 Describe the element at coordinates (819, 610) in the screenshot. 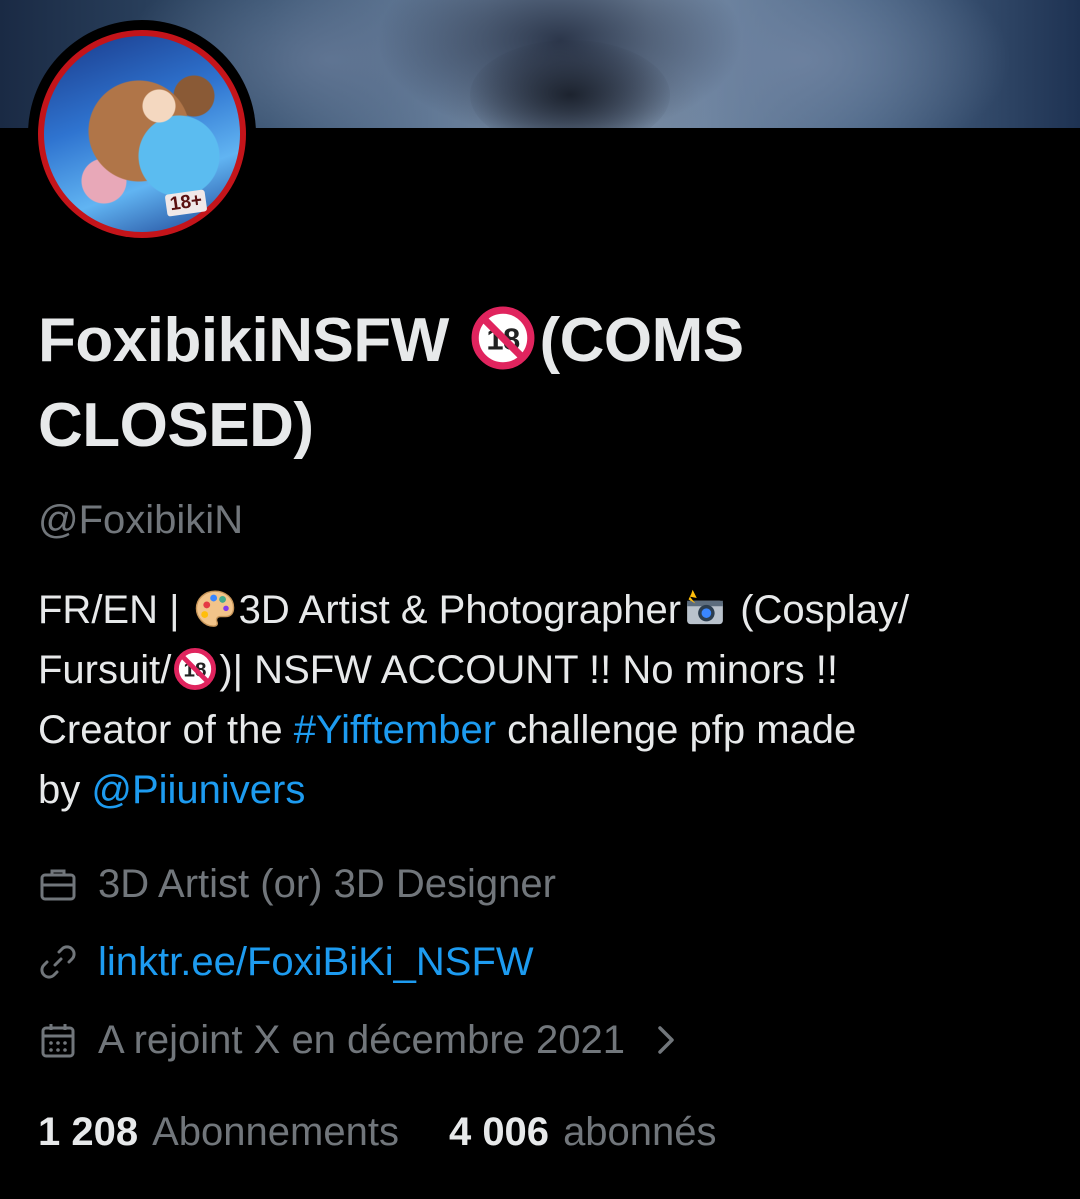

I see `bio-text: (Cosplay/` at that location.